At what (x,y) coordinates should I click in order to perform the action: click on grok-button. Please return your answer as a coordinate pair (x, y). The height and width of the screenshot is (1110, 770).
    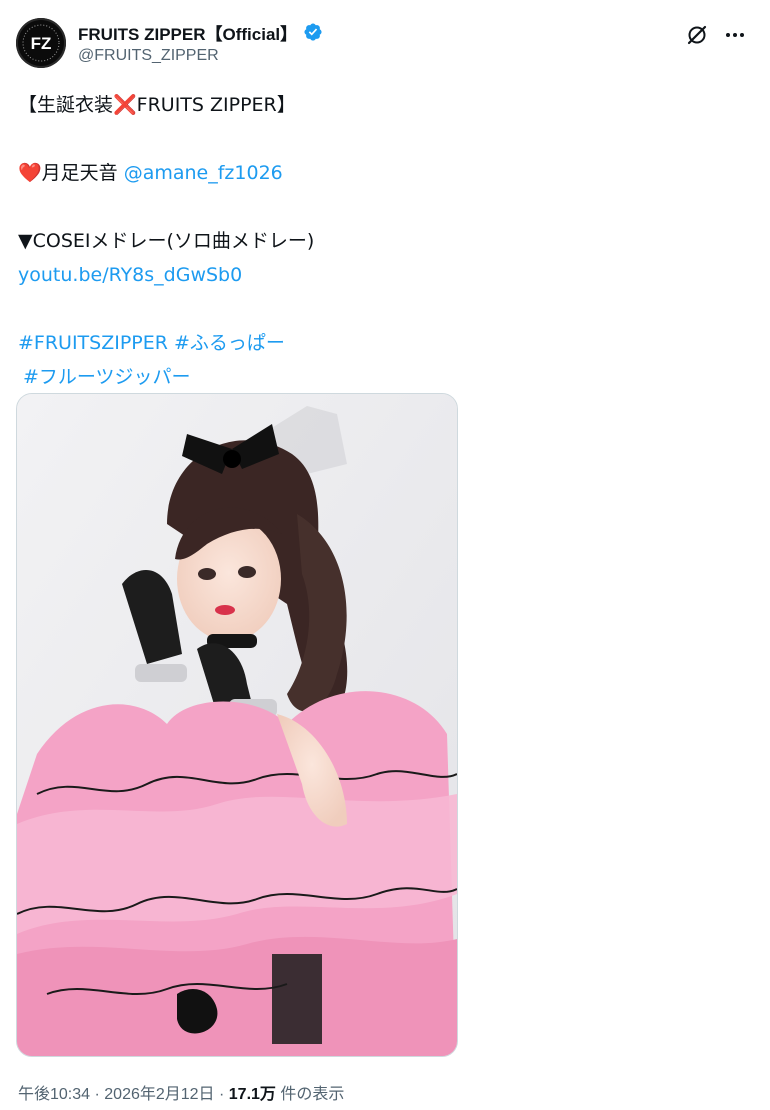
    Looking at the image, I should click on (697, 35).